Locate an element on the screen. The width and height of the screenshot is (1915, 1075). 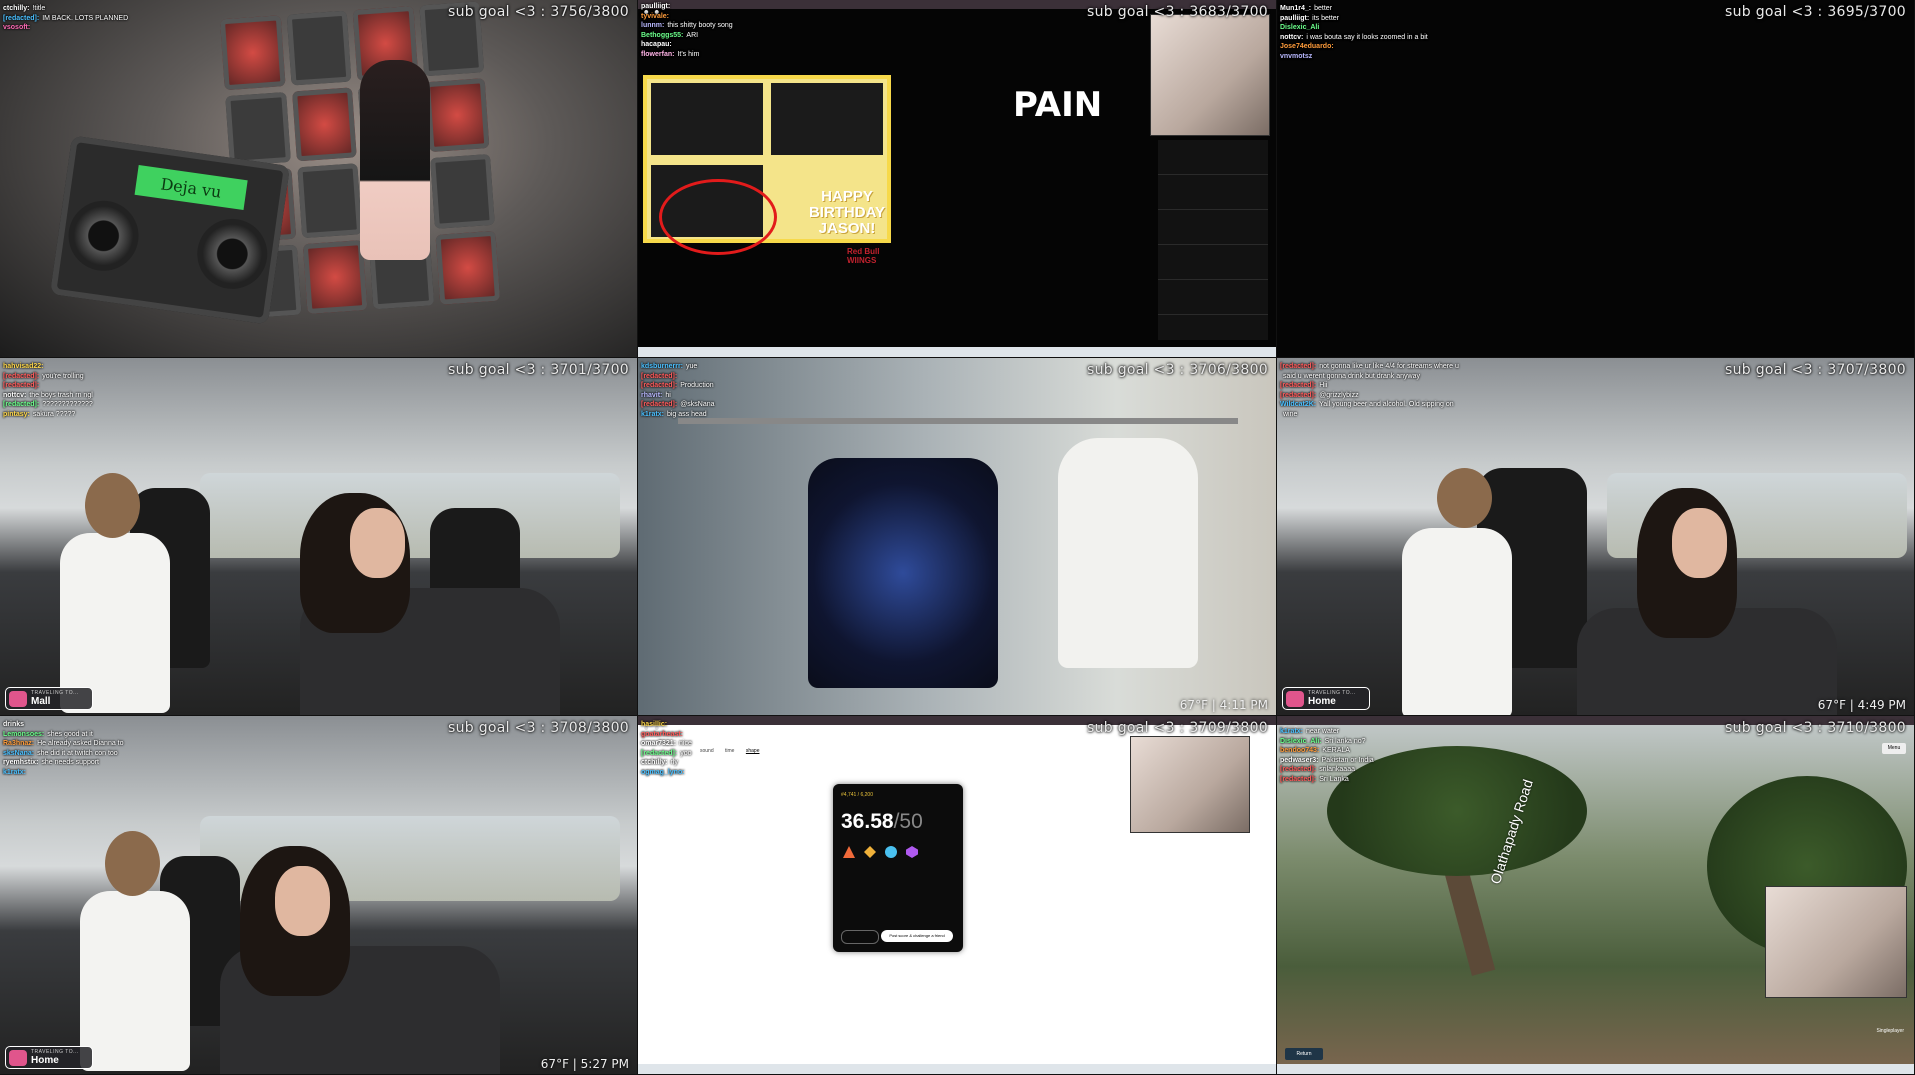
chat-message: [redacted]: Hii is located at coordinates (1369, 386).